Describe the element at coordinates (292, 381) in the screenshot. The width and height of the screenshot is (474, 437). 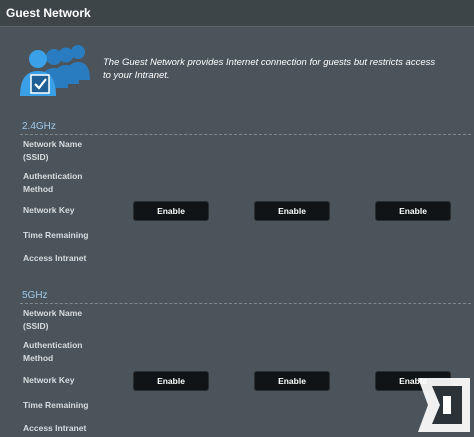
I see `enable-button-guest-2-5ghz: Enable` at that location.